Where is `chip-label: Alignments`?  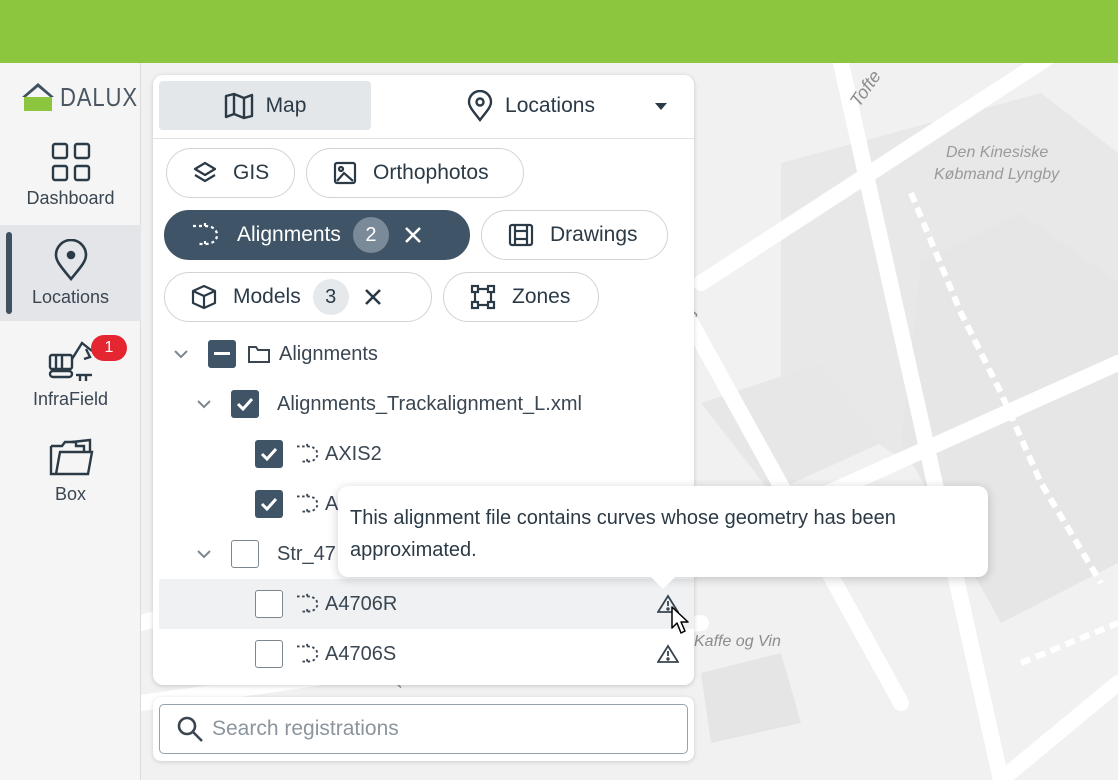 chip-label: Alignments is located at coordinates (289, 234).